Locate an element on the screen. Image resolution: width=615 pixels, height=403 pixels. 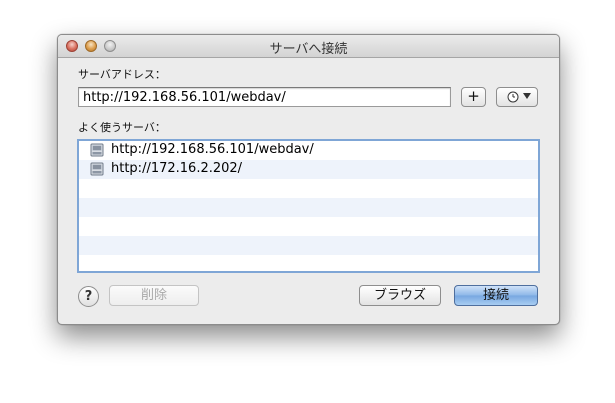
server-address-label: サーバアドレス： is located at coordinates (122, 74).